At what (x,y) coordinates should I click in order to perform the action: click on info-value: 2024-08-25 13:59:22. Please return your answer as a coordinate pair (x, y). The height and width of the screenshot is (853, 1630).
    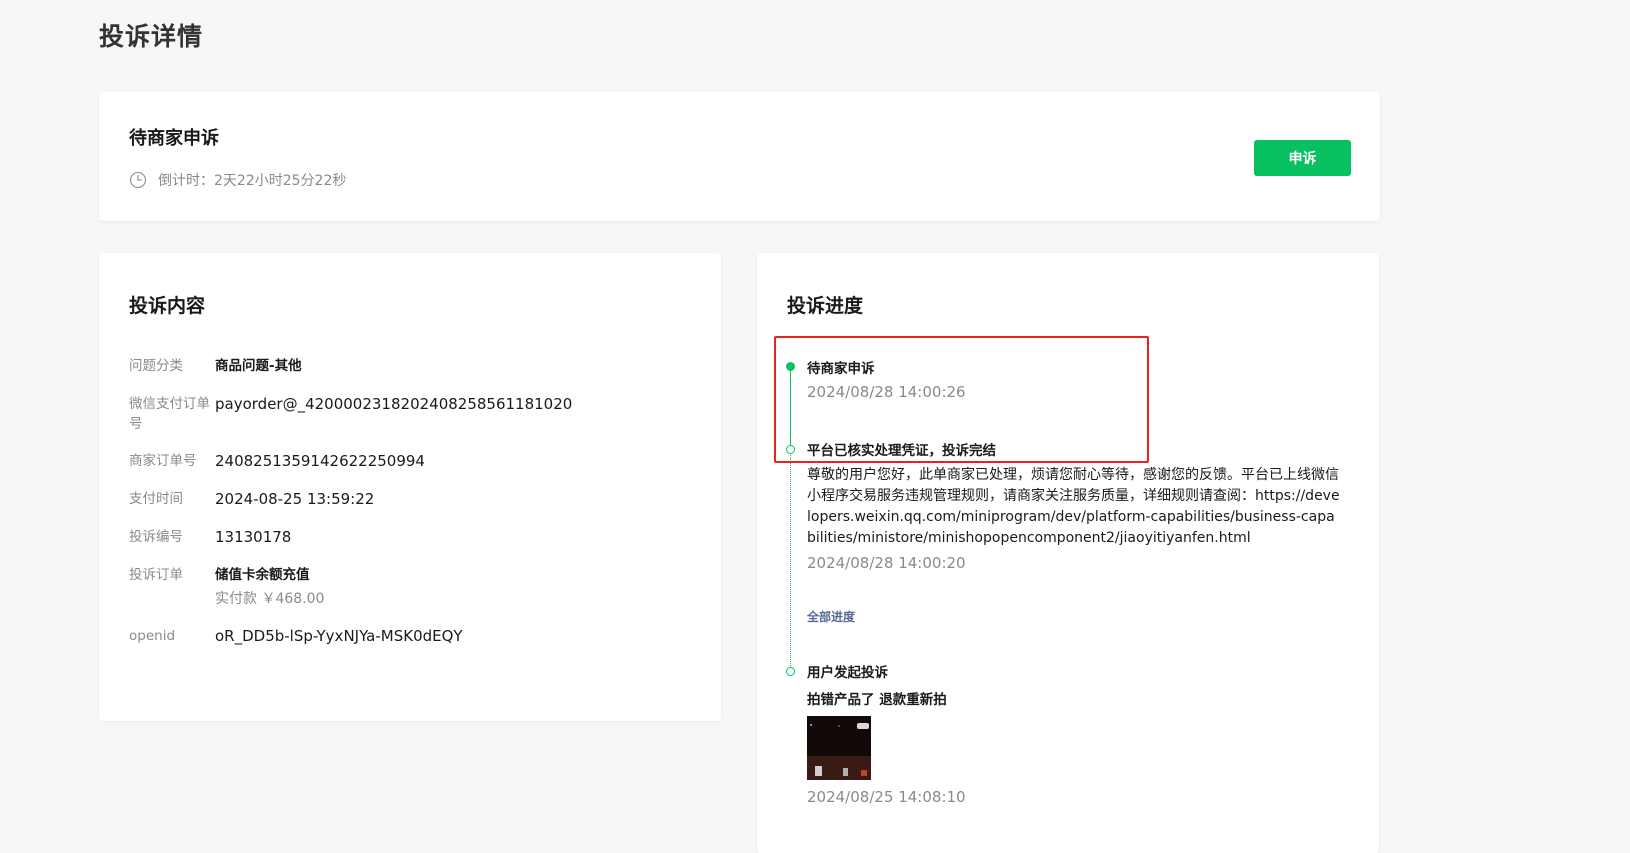
    Looking at the image, I should click on (295, 499).